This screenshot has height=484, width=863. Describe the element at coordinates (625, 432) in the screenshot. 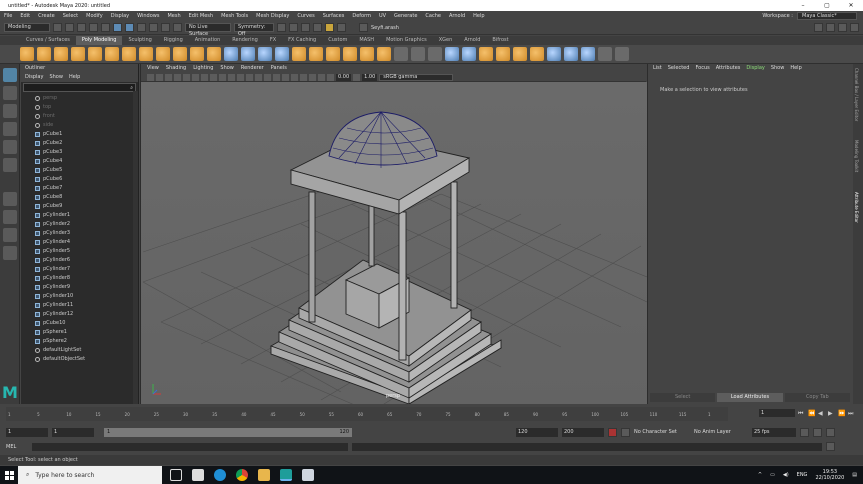

I see `key-preferences-icon` at that location.